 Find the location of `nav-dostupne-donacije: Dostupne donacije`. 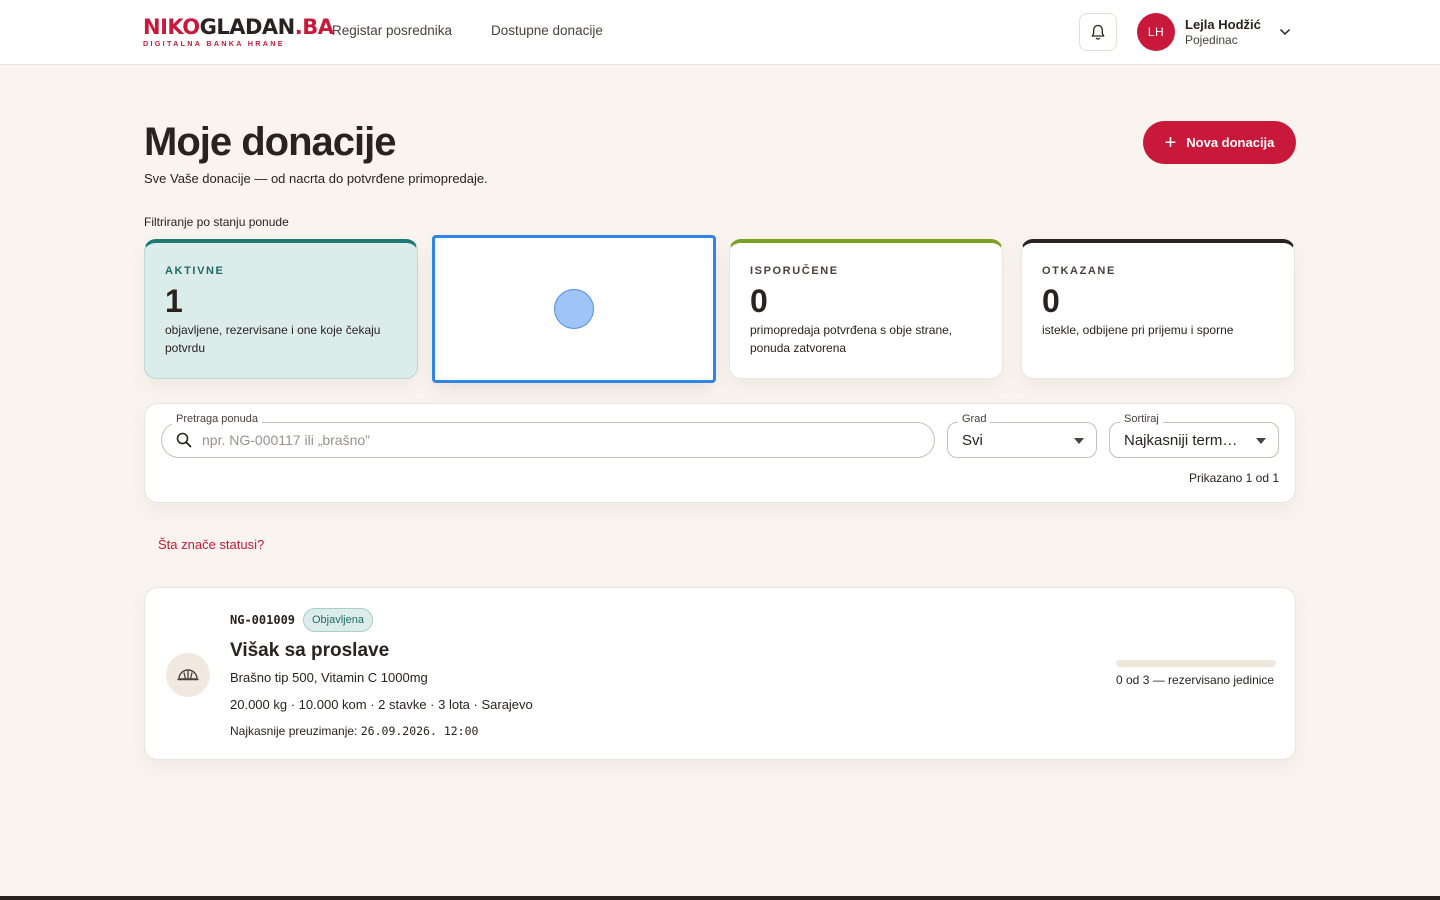

nav-dostupne-donacije: Dostupne donacije is located at coordinates (547, 30).